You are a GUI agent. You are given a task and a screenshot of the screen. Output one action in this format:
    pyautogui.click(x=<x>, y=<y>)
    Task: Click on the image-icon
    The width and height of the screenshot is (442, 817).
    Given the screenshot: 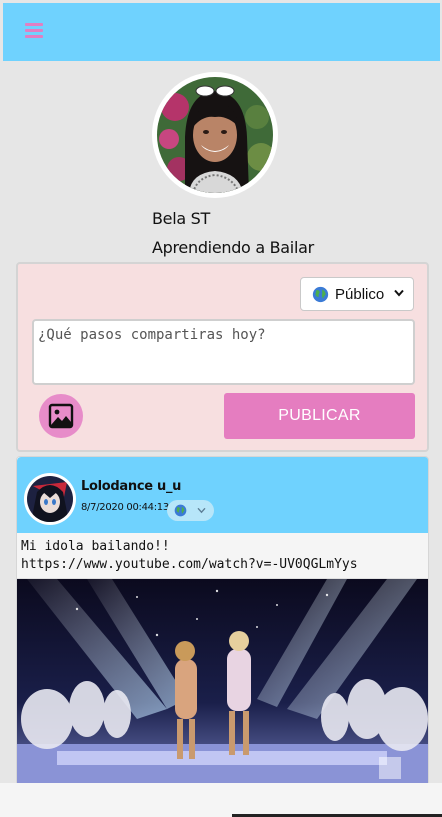 What is the action you would take?
    pyautogui.click(x=61, y=416)
    